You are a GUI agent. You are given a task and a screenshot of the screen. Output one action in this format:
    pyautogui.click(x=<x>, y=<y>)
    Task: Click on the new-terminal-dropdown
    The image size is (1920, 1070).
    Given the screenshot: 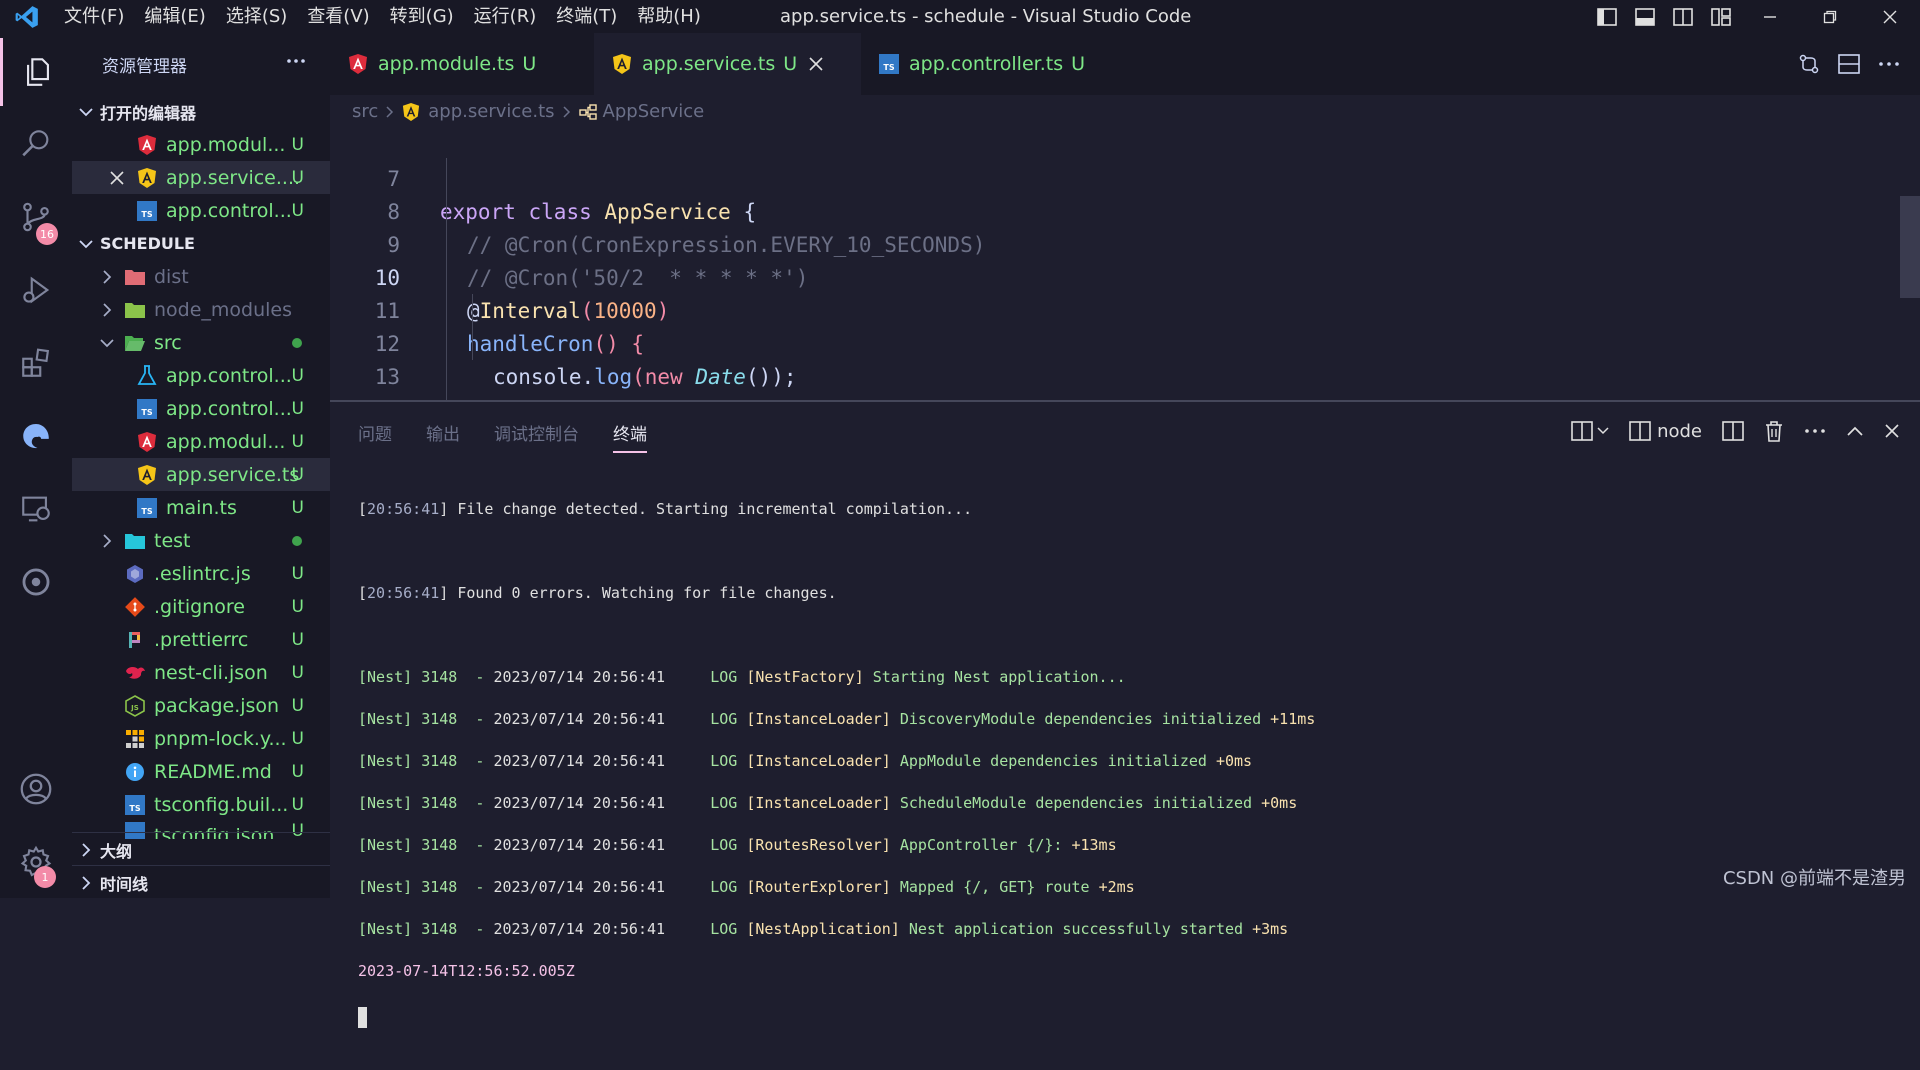 What is the action you would take?
    pyautogui.click(x=1590, y=431)
    